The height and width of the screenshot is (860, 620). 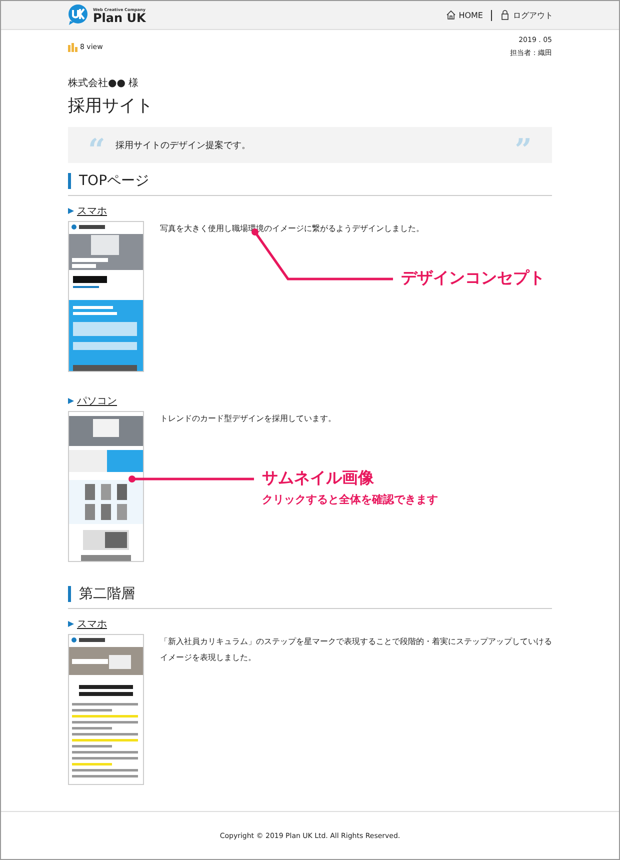 I want to click on annotation-subtitle: クリックすると全体を確認できます, so click(x=350, y=499).